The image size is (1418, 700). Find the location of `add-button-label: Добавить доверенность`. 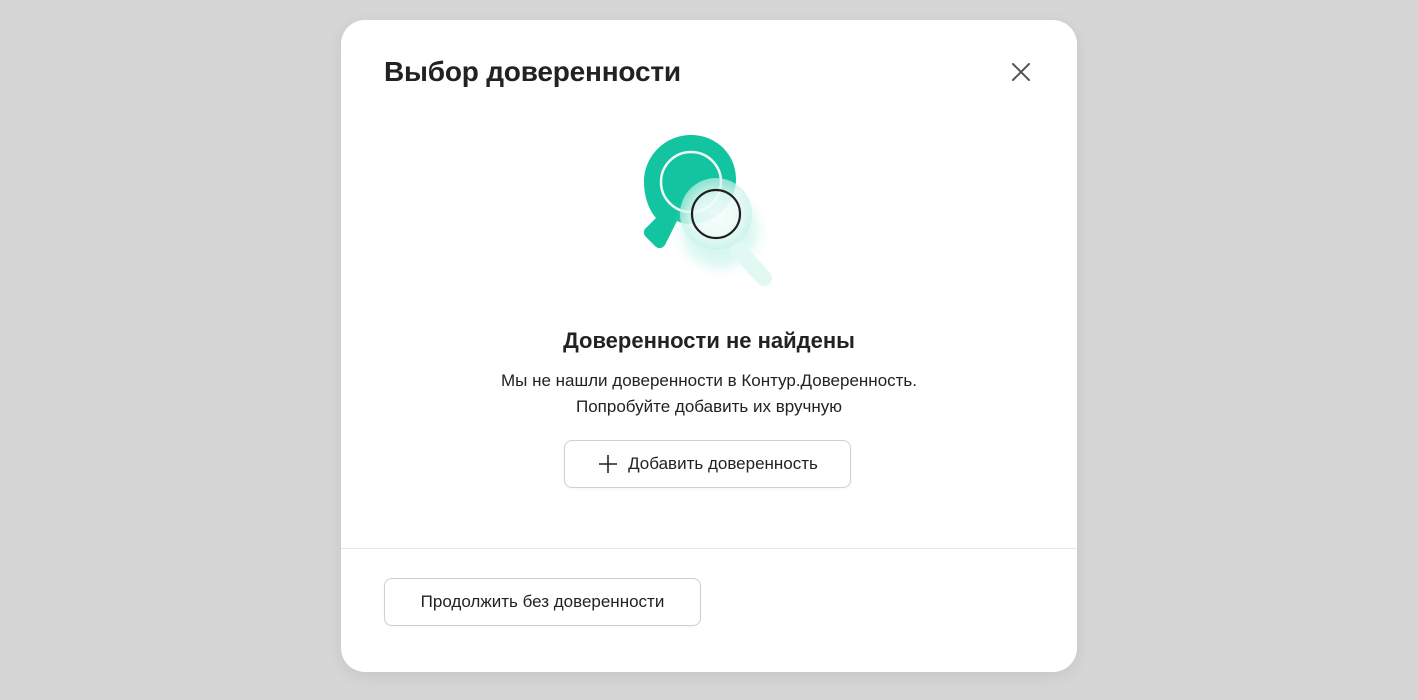

add-button-label: Добавить доверенность is located at coordinates (723, 463).